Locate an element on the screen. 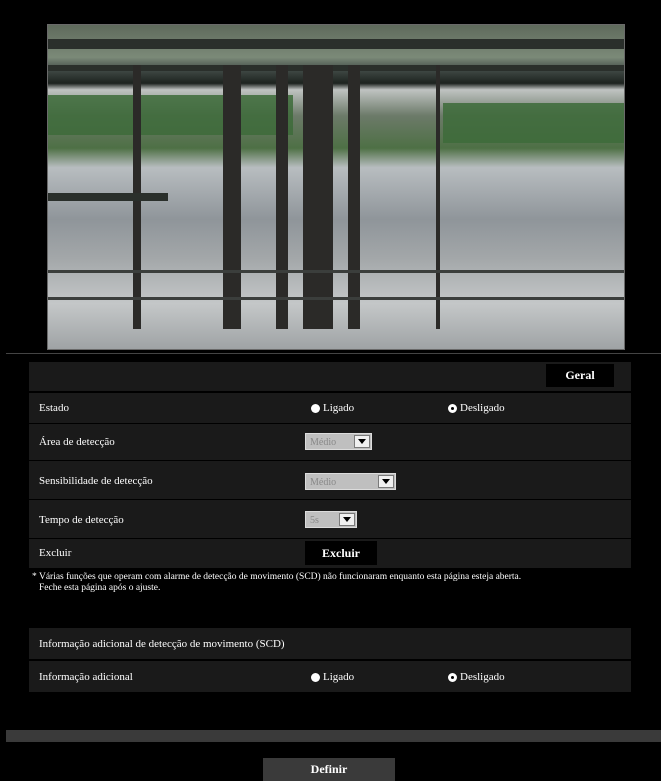 This screenshot has width=661, height=781. sens-select: Médio is located at coordinates (350, 481).